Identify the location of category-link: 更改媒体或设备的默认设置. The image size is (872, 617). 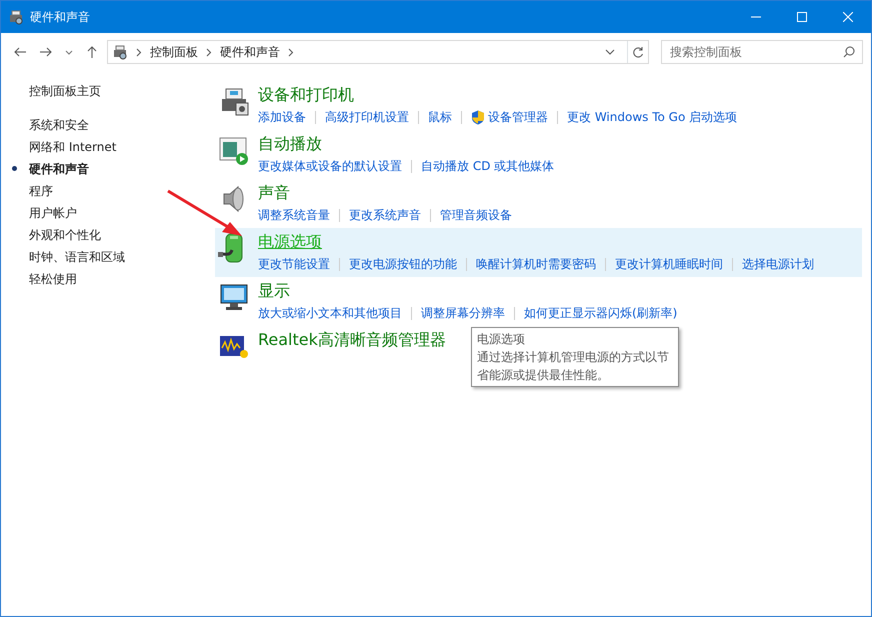
(330, 166).